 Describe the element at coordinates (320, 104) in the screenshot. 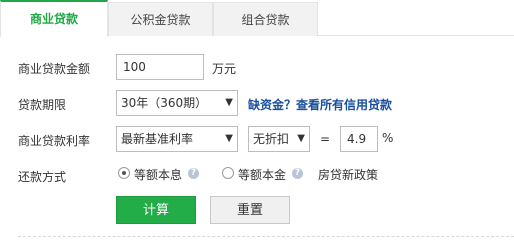

I see `credit-loan-link: 缺资金？查看所有信用贷款` at that location.